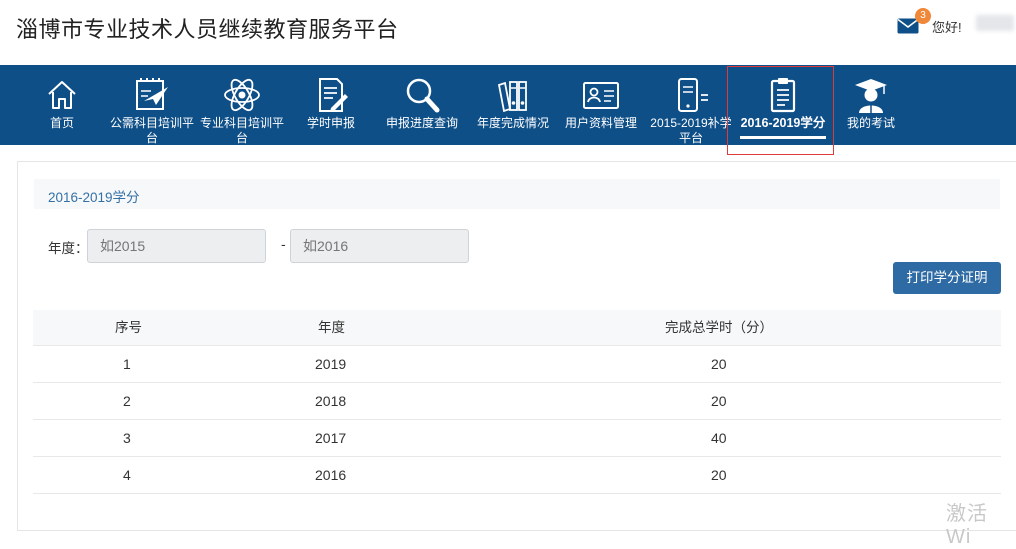 The image size is (1016, 549). Describe the element at coordinates (995, 23) in the screenshot. I see `username-blurred` at that location.